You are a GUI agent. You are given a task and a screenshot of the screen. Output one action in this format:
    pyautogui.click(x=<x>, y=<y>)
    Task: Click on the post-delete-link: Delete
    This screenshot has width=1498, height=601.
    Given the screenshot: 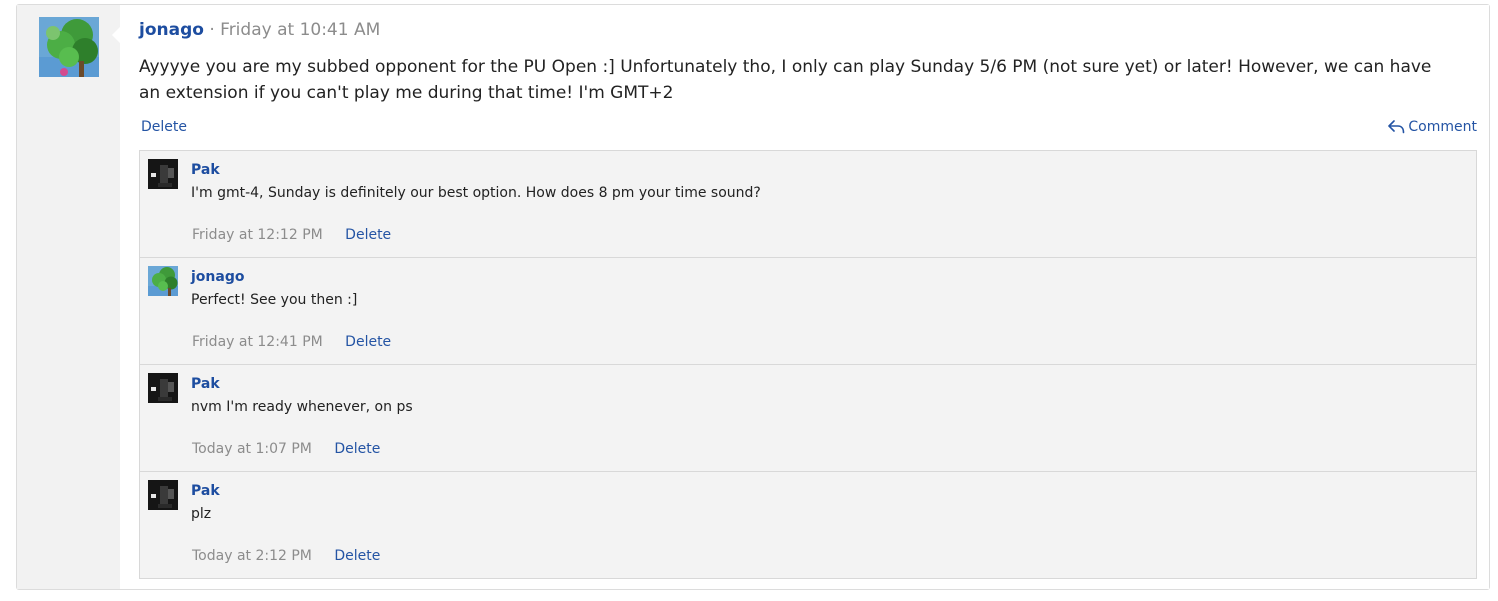 What is the action you would take?
    pyautogui.click(x=164, y=127)
    